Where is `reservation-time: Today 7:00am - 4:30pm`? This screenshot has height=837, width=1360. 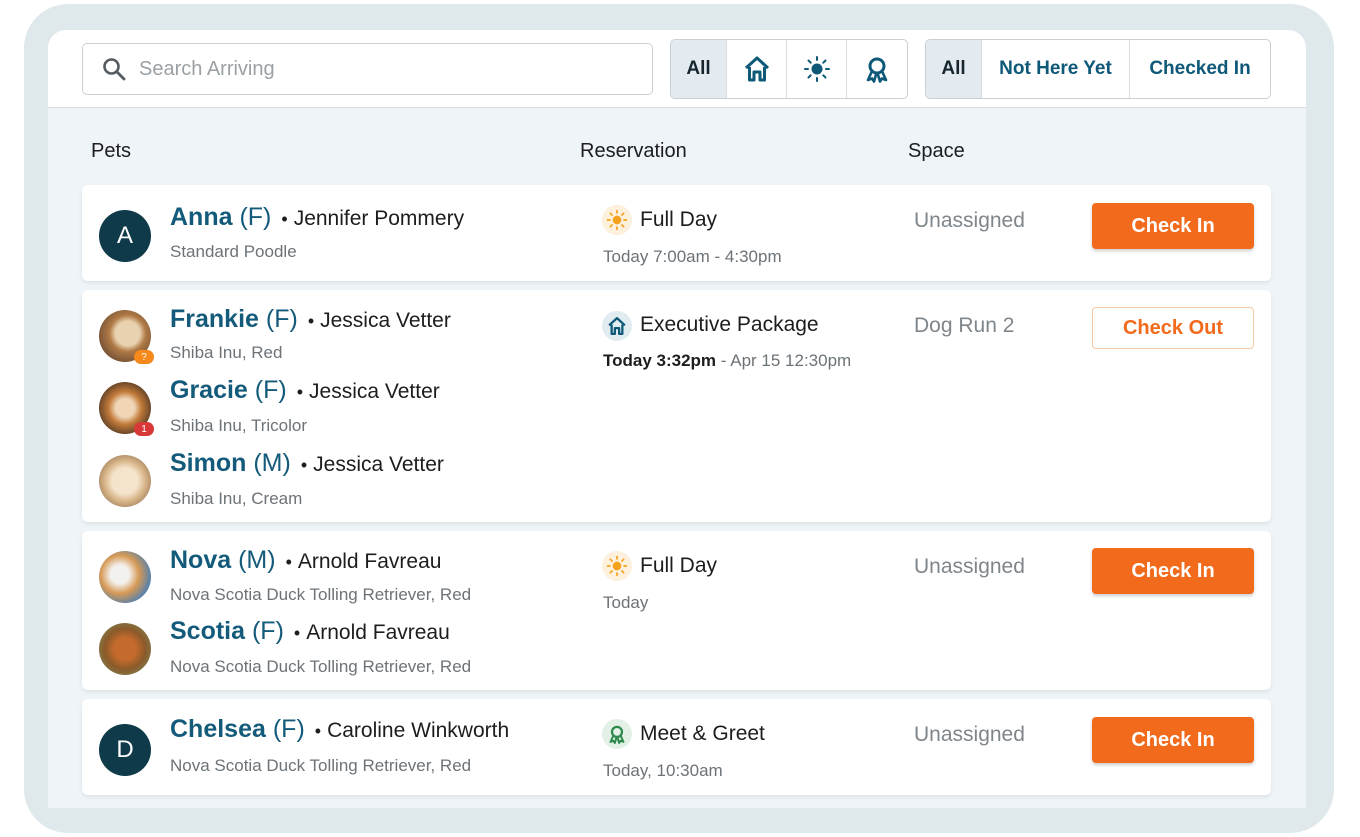 reservation-time: Today 7:00am - 4:30pm is located at coordinates (692, 256).